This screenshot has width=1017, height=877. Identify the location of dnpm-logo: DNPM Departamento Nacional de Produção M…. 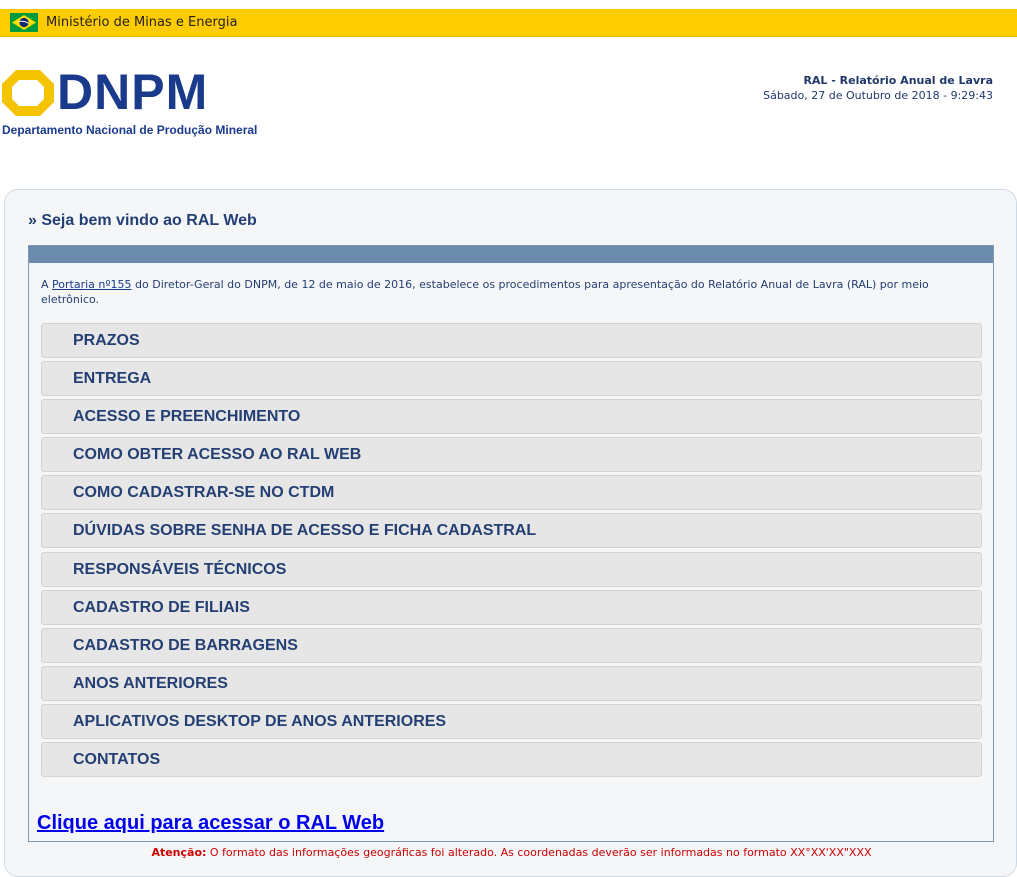
(132, 102).